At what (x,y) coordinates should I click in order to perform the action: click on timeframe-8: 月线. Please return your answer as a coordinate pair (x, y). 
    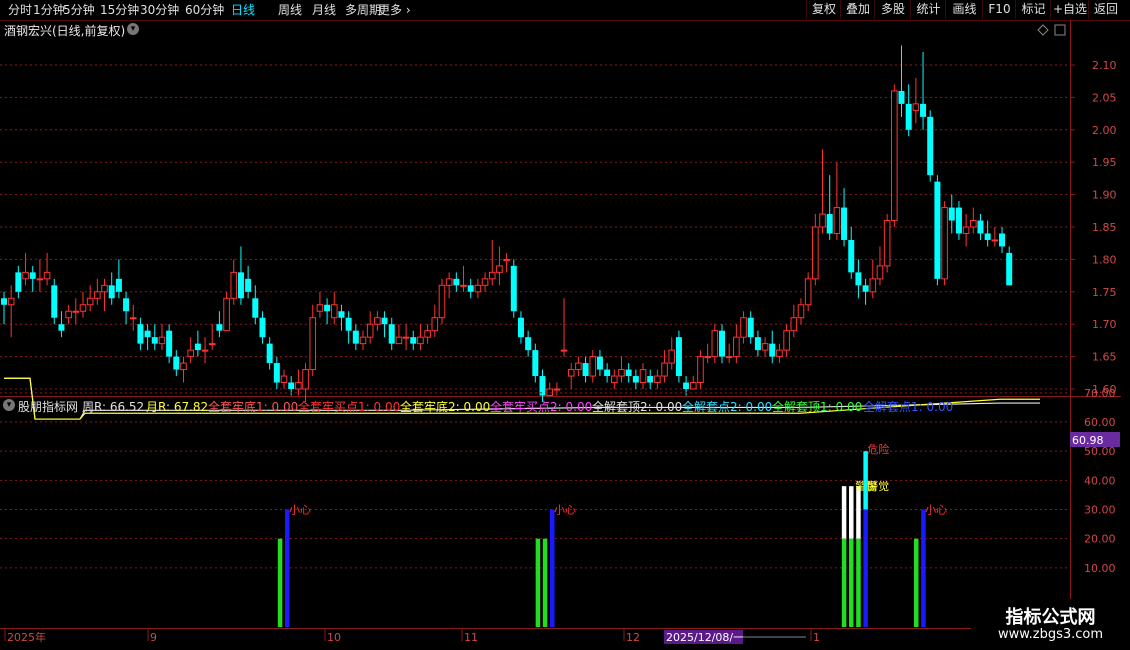
    Looking at the image, I should click on (324, 9).